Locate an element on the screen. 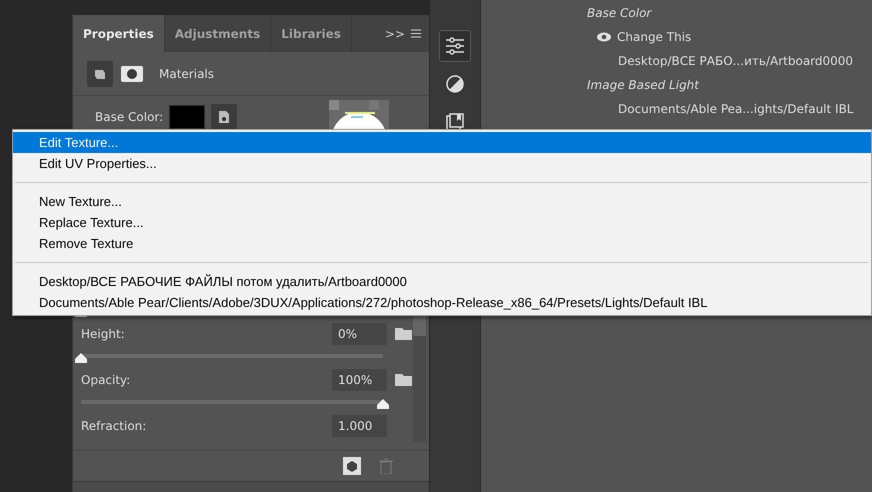 This screenshot has height=492, width=872. menu-icon is located at coordinates (416, 33).